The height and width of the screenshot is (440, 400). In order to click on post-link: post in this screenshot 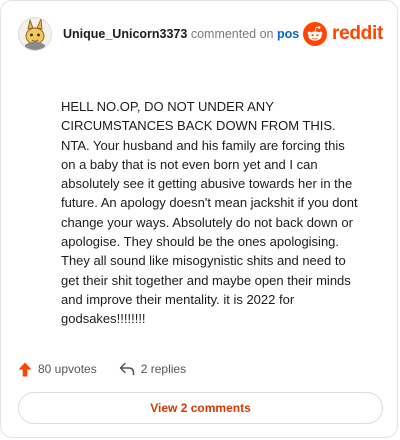, I will do `click(288, 34)`.